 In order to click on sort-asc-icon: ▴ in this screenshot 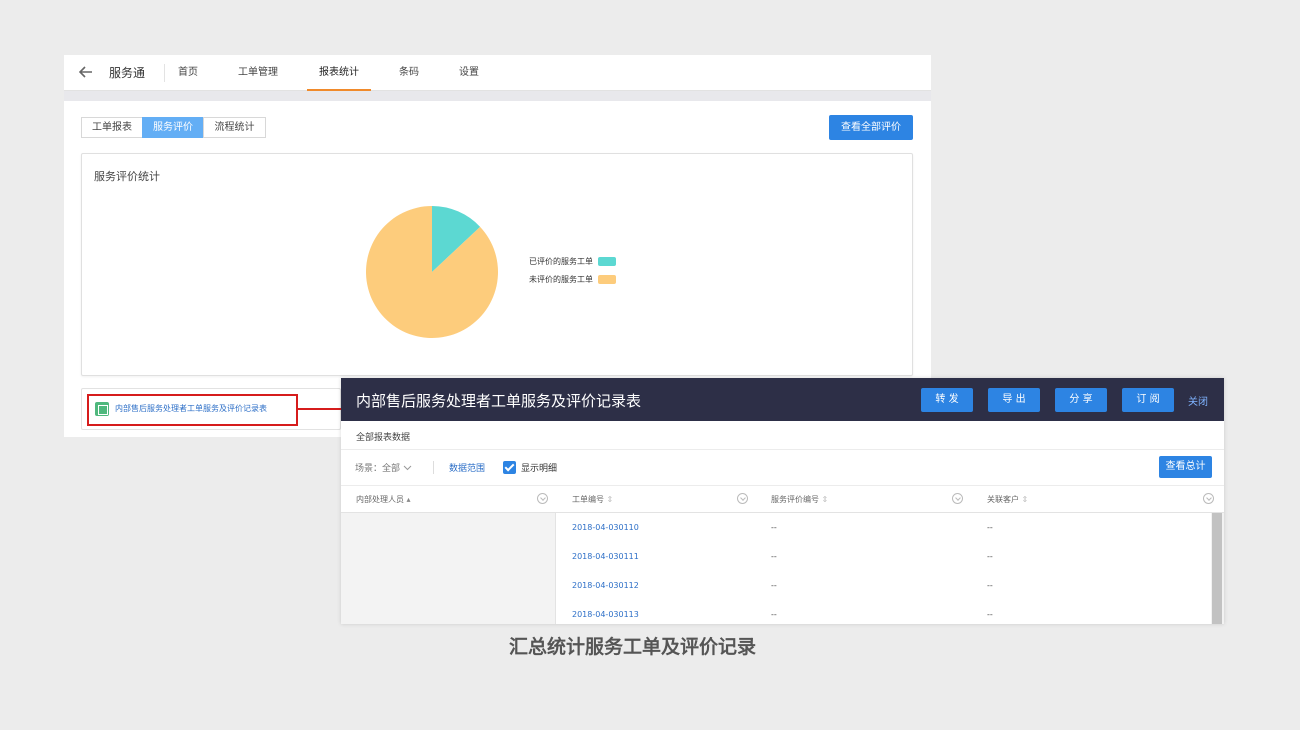, I will do `click(408, 499)`.